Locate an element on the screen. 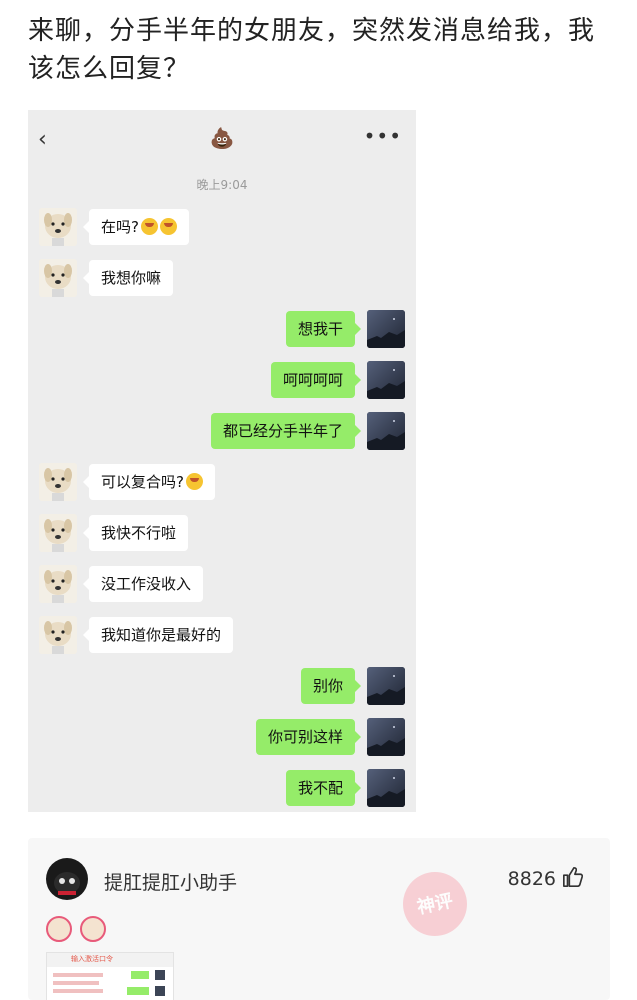 The image size is (637, 1000). received-message-bubble: 没工作没收入 is located at coordinates (143, 584).